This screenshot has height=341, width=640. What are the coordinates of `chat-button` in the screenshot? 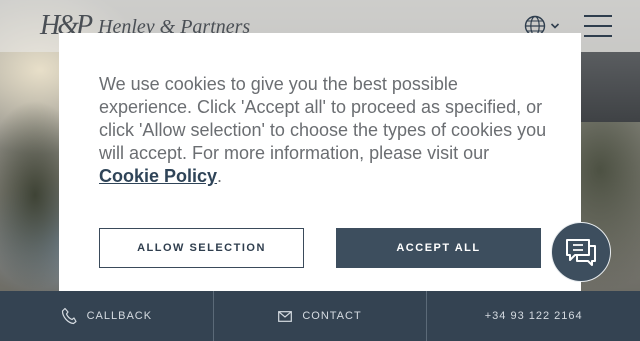 It's located at (581, 252).